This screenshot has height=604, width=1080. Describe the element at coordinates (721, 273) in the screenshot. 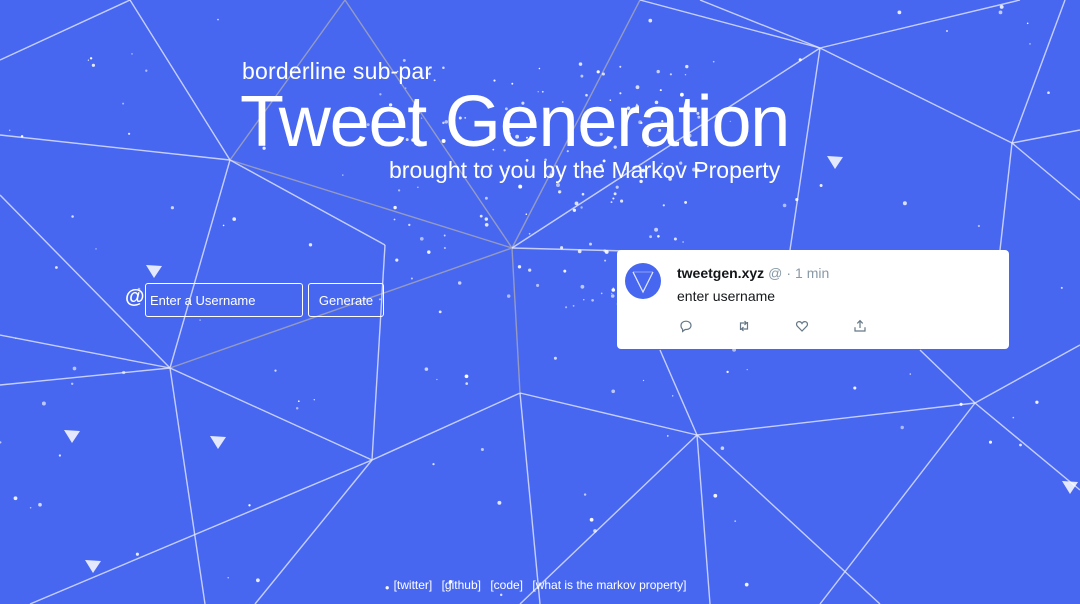

I see `tweet-author-name: tweetgen.xyz` at that location.